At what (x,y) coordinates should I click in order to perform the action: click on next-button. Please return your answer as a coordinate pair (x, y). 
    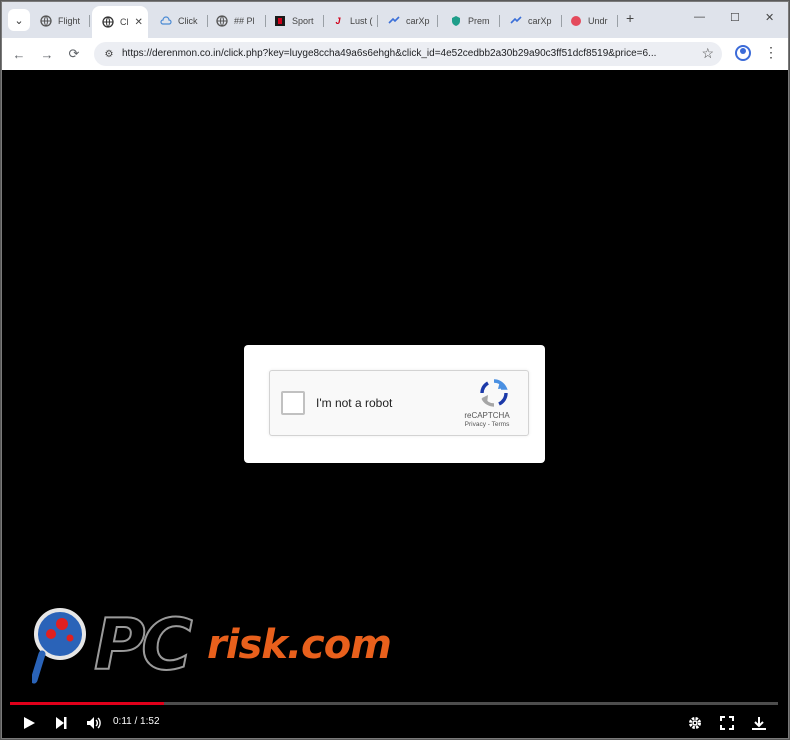
    Looking at the image, I should click on (61, 723).